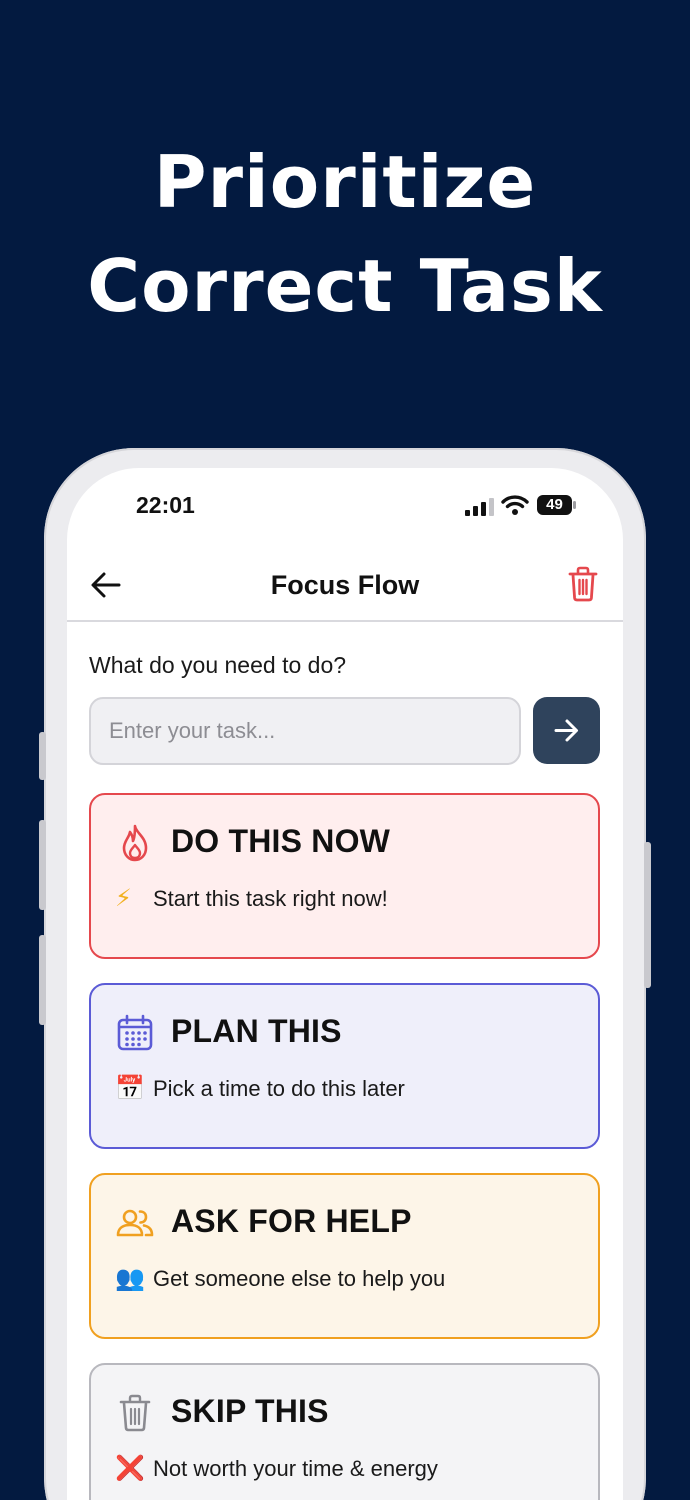  What do you see at coordinates (583, 584) in the screenshot?
I see `delete-trash-icon` at bounding box center [583, 584].